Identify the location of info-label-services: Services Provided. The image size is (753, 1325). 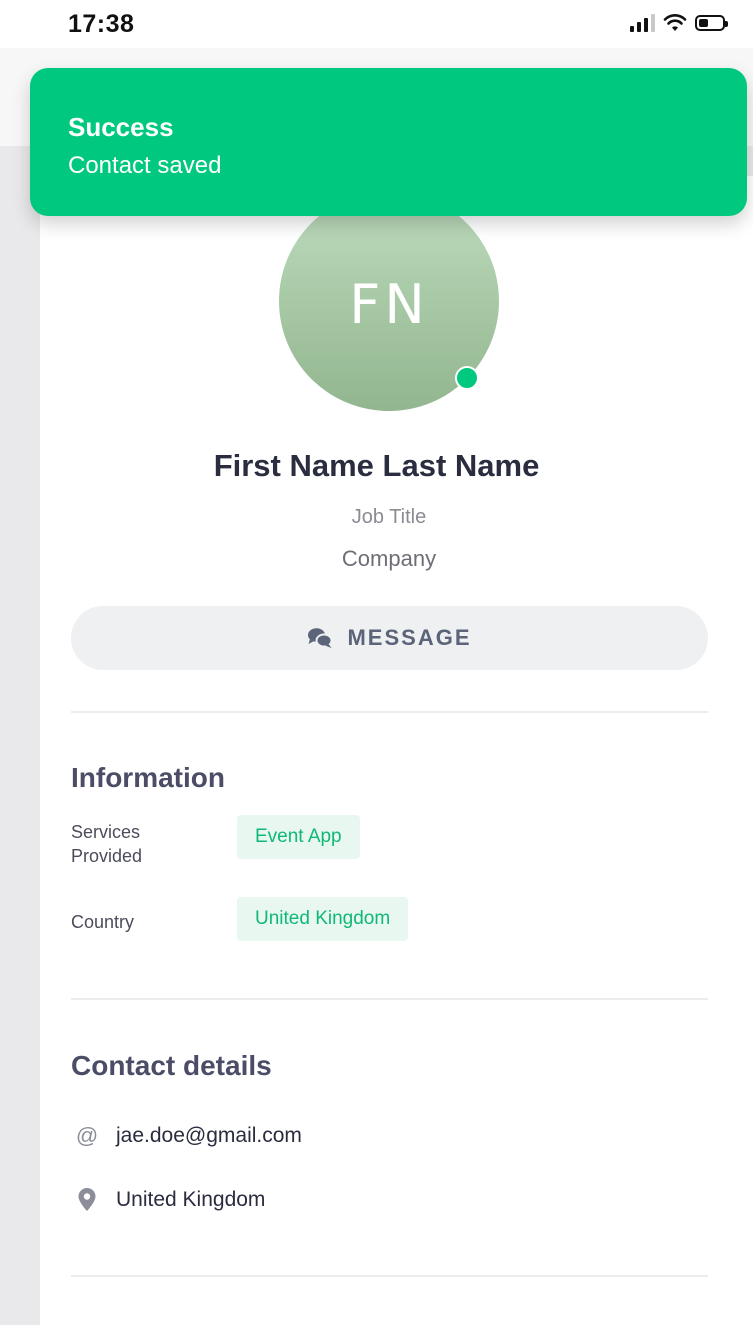
(107, 844).